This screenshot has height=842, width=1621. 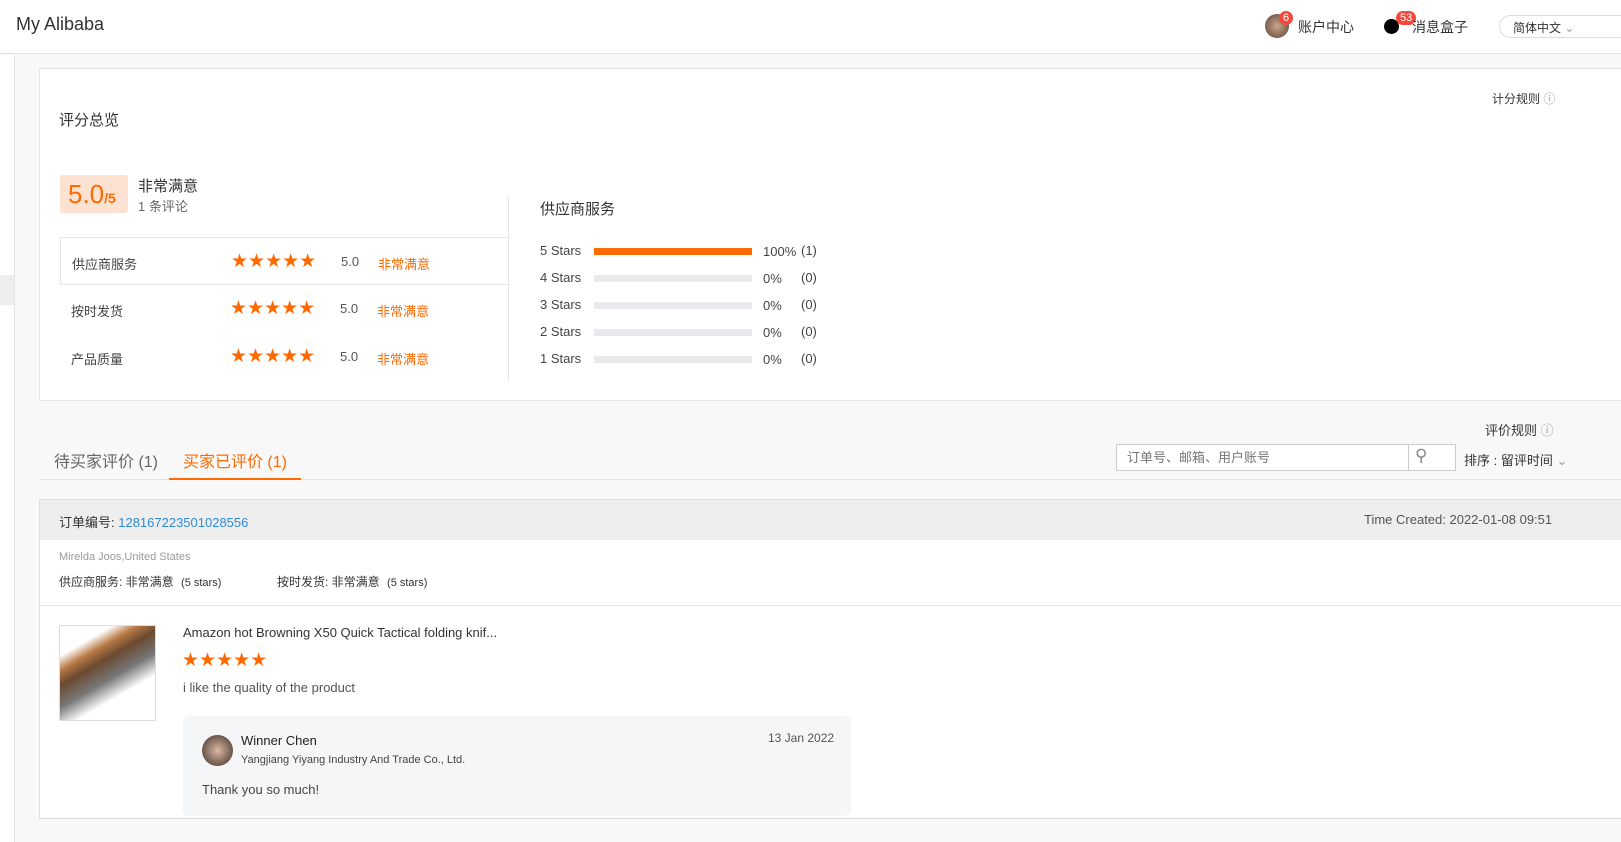 I want to click on overall-score-text: 非常满意, so click(x=168, y=186).